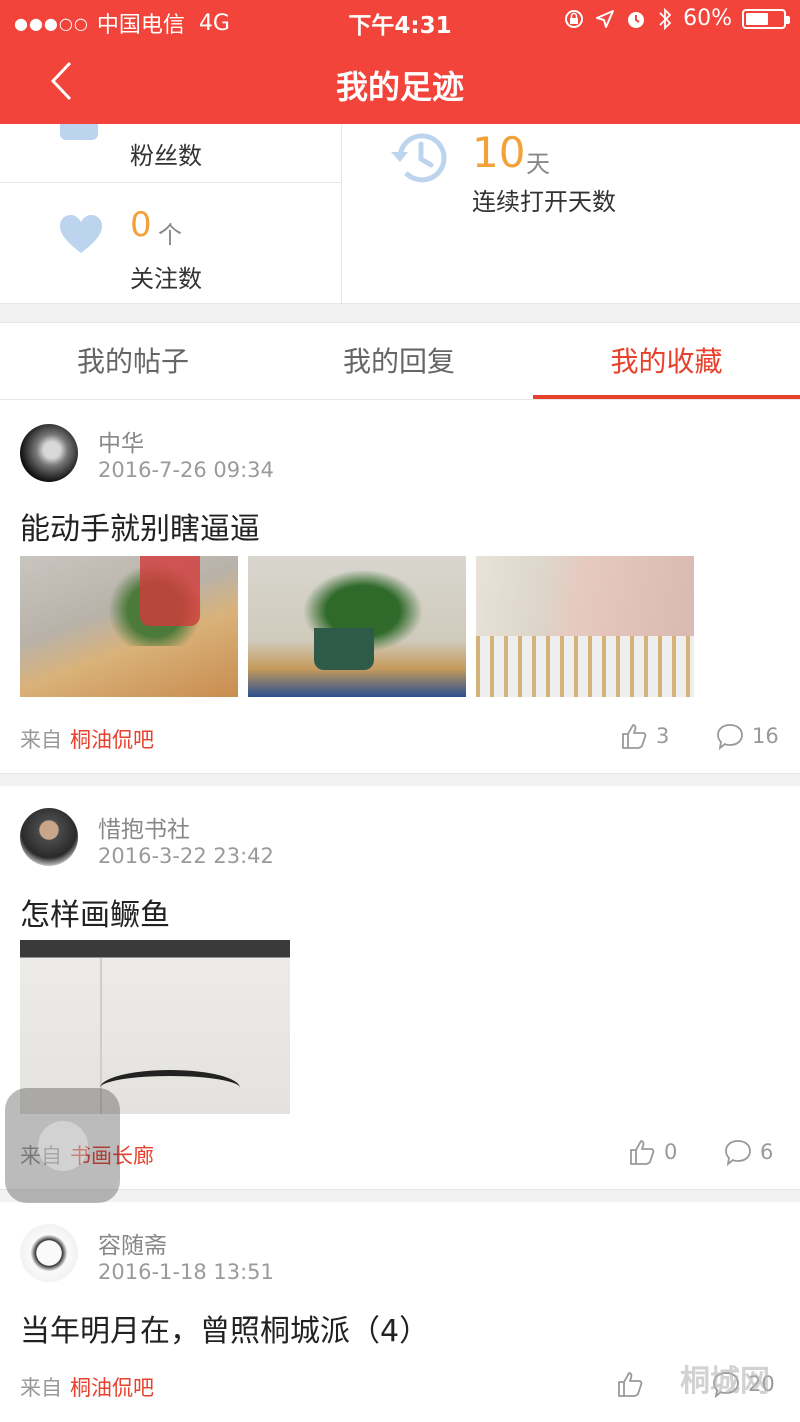 This screenshot has height=1422, width=800. Describe the element at coordinates (605, 18) in the screenshot. I see `location-icon` at that location.